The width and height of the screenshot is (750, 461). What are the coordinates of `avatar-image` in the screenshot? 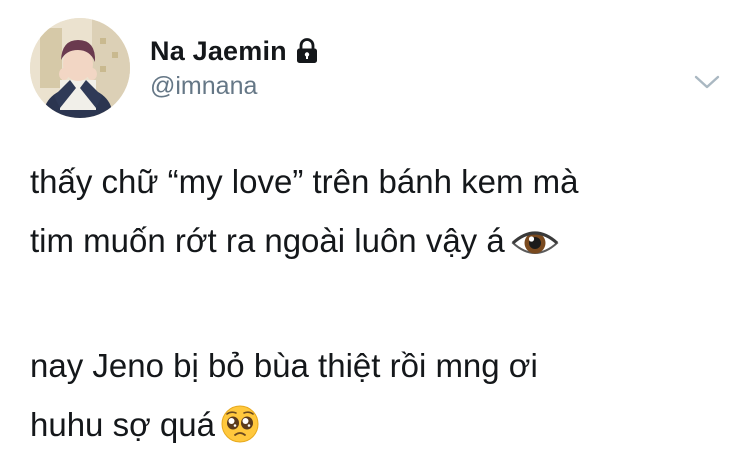 It's located at (80, 68).